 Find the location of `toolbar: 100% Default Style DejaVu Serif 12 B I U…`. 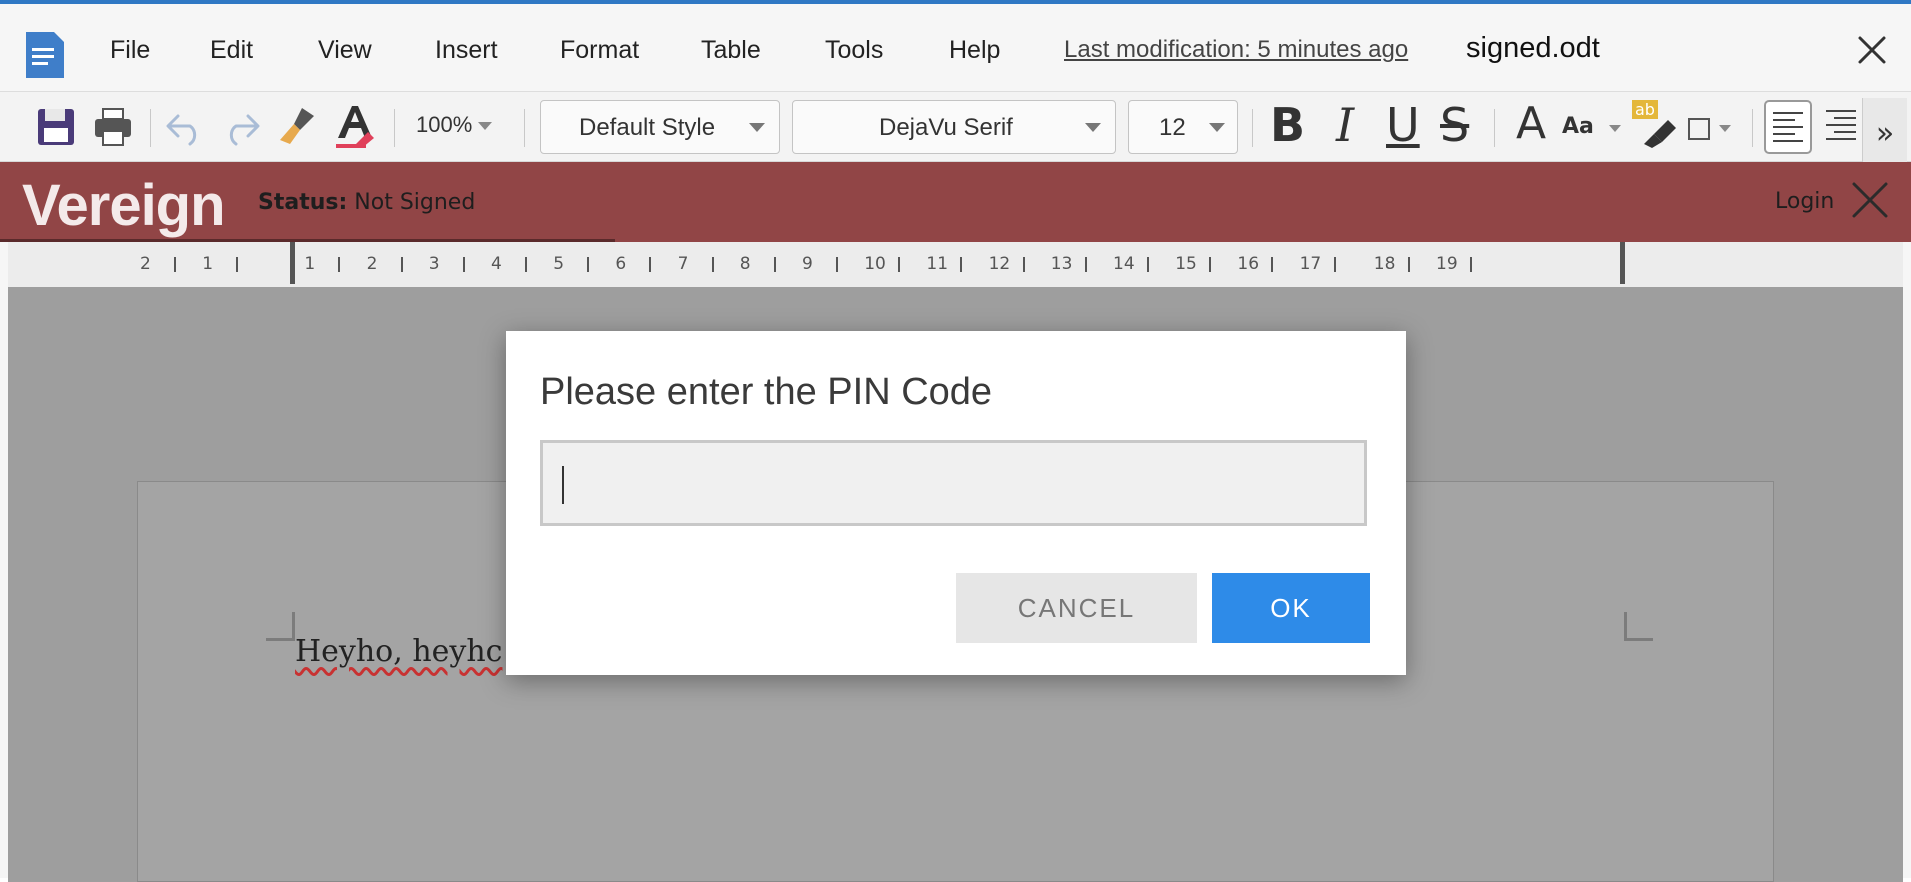

toolbar: 100% Default Style DejaVu Serif 12 B I U… is located at coordinates (955, 130).